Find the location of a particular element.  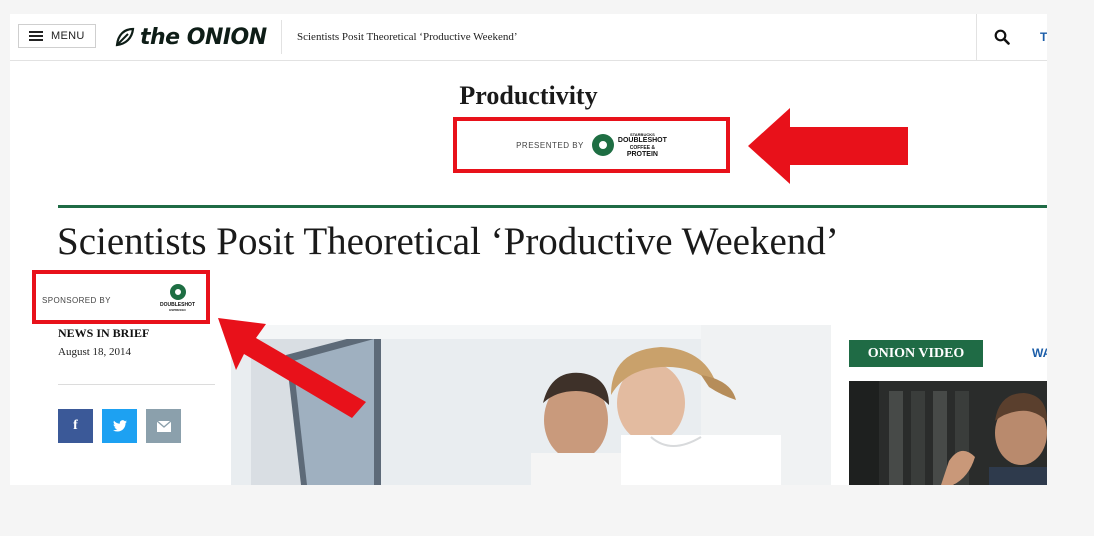

video-thumbnail is located at coordinates (948, 433).